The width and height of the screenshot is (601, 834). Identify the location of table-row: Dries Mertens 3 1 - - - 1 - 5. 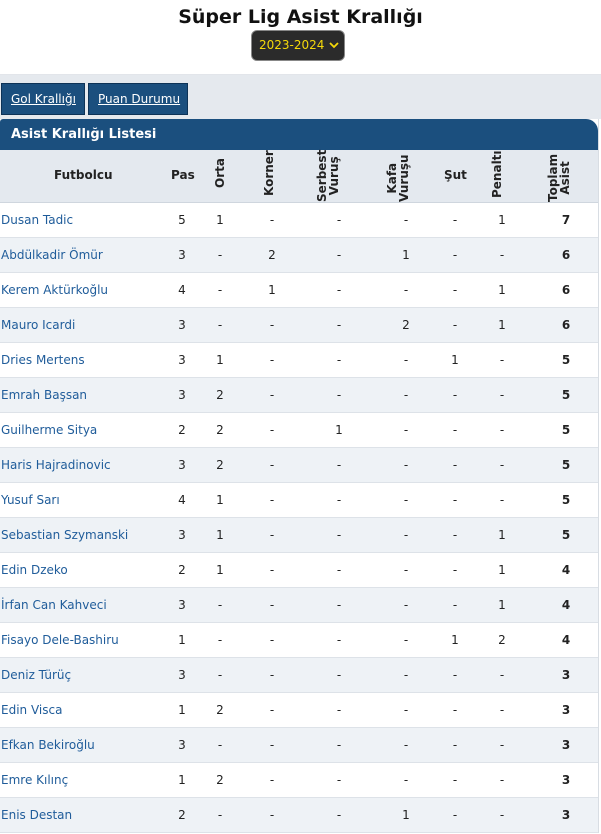
(299, 360).